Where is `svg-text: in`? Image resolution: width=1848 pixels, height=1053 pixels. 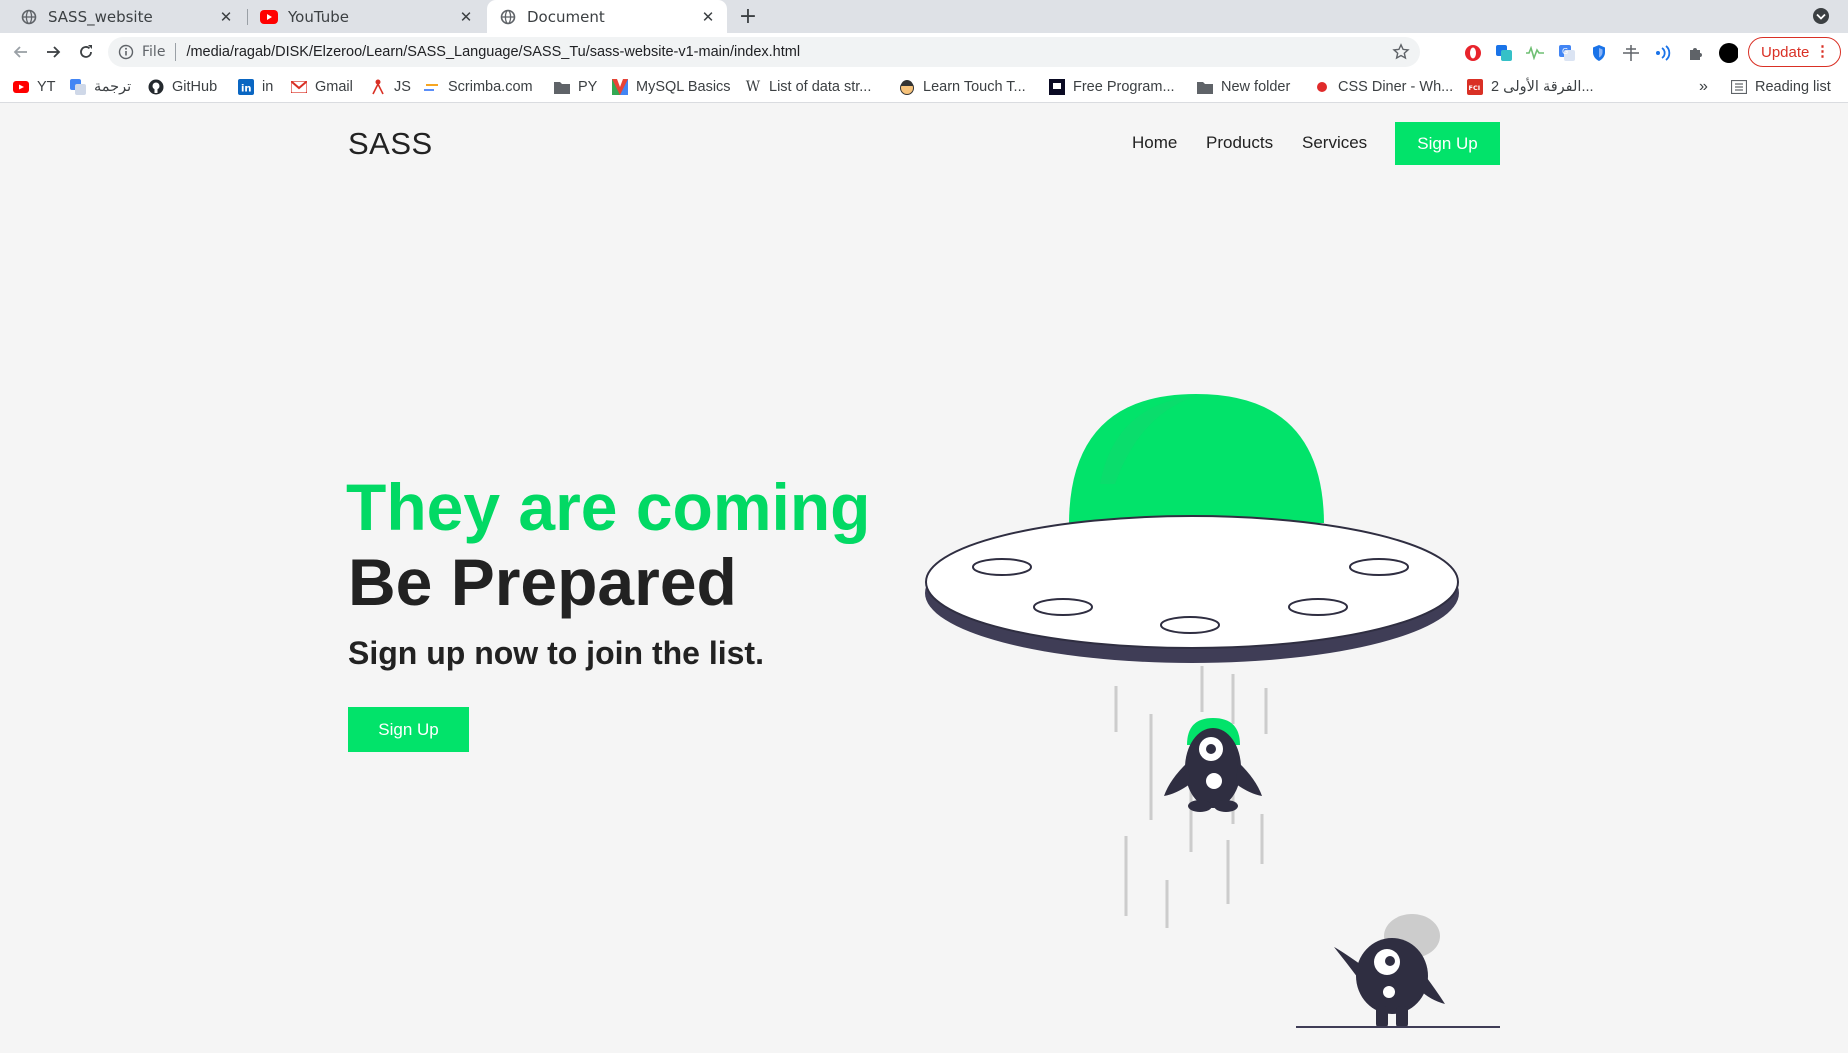 svg-text: in is located at coordinates (246, 89).